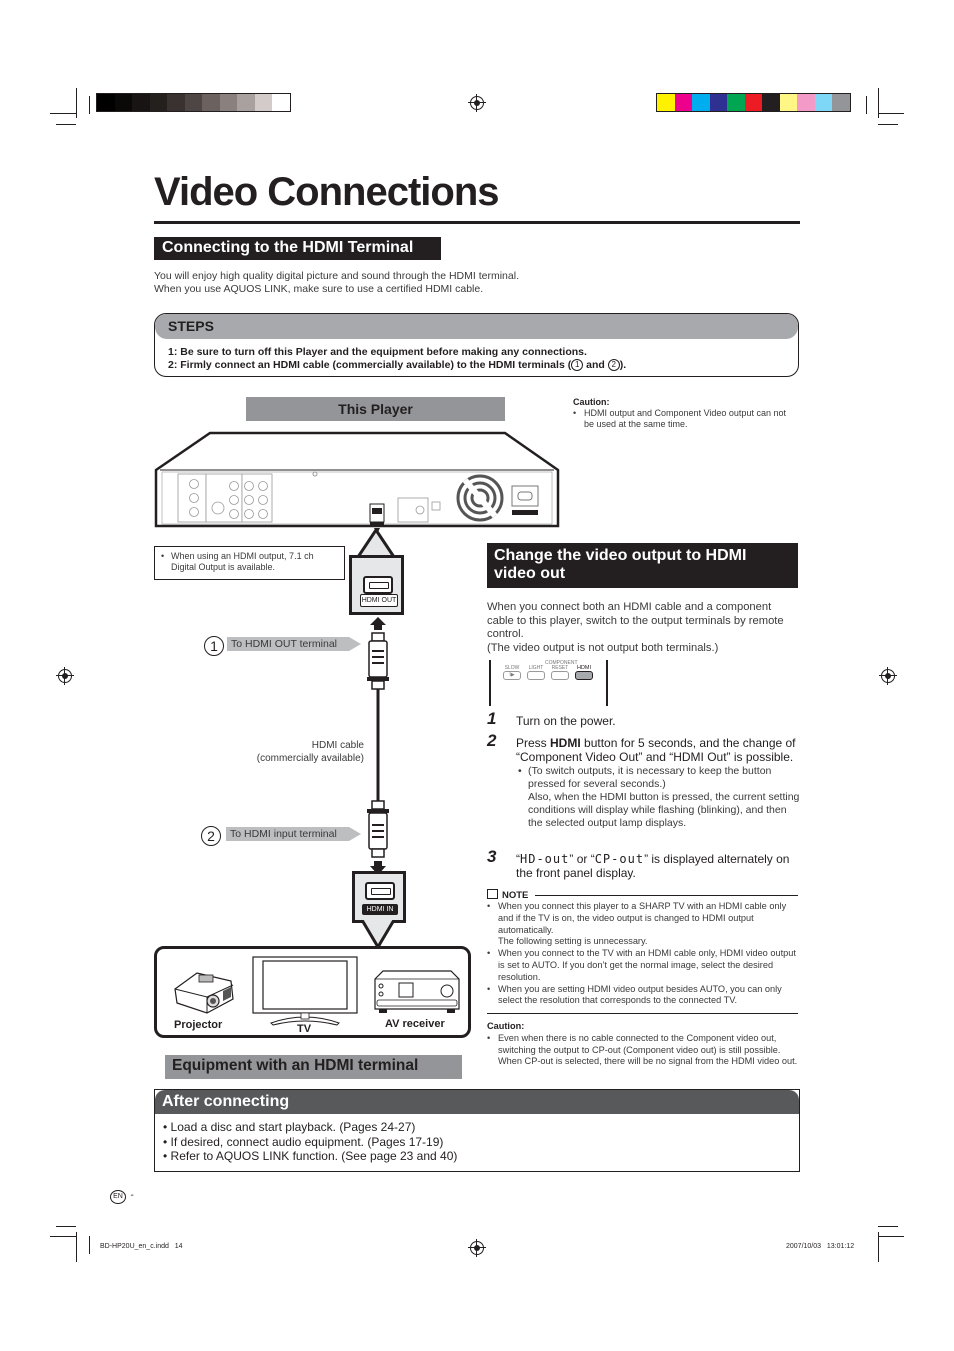  Describe the element at coordinates (198, 1025) in the screenshot. I see `equipment-label-projector: Projector` at that location.